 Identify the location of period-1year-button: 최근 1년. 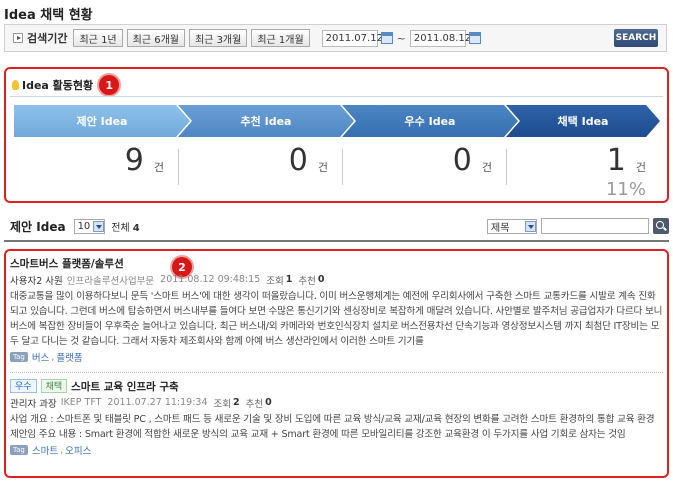
(98, 38).